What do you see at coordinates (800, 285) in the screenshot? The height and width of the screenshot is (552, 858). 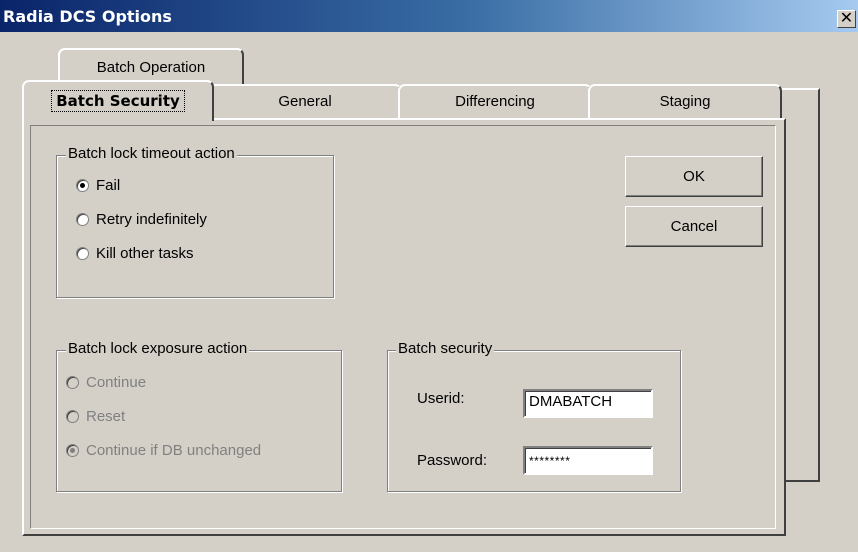 I see `back-tab-page` at bounding box center [800, 285].